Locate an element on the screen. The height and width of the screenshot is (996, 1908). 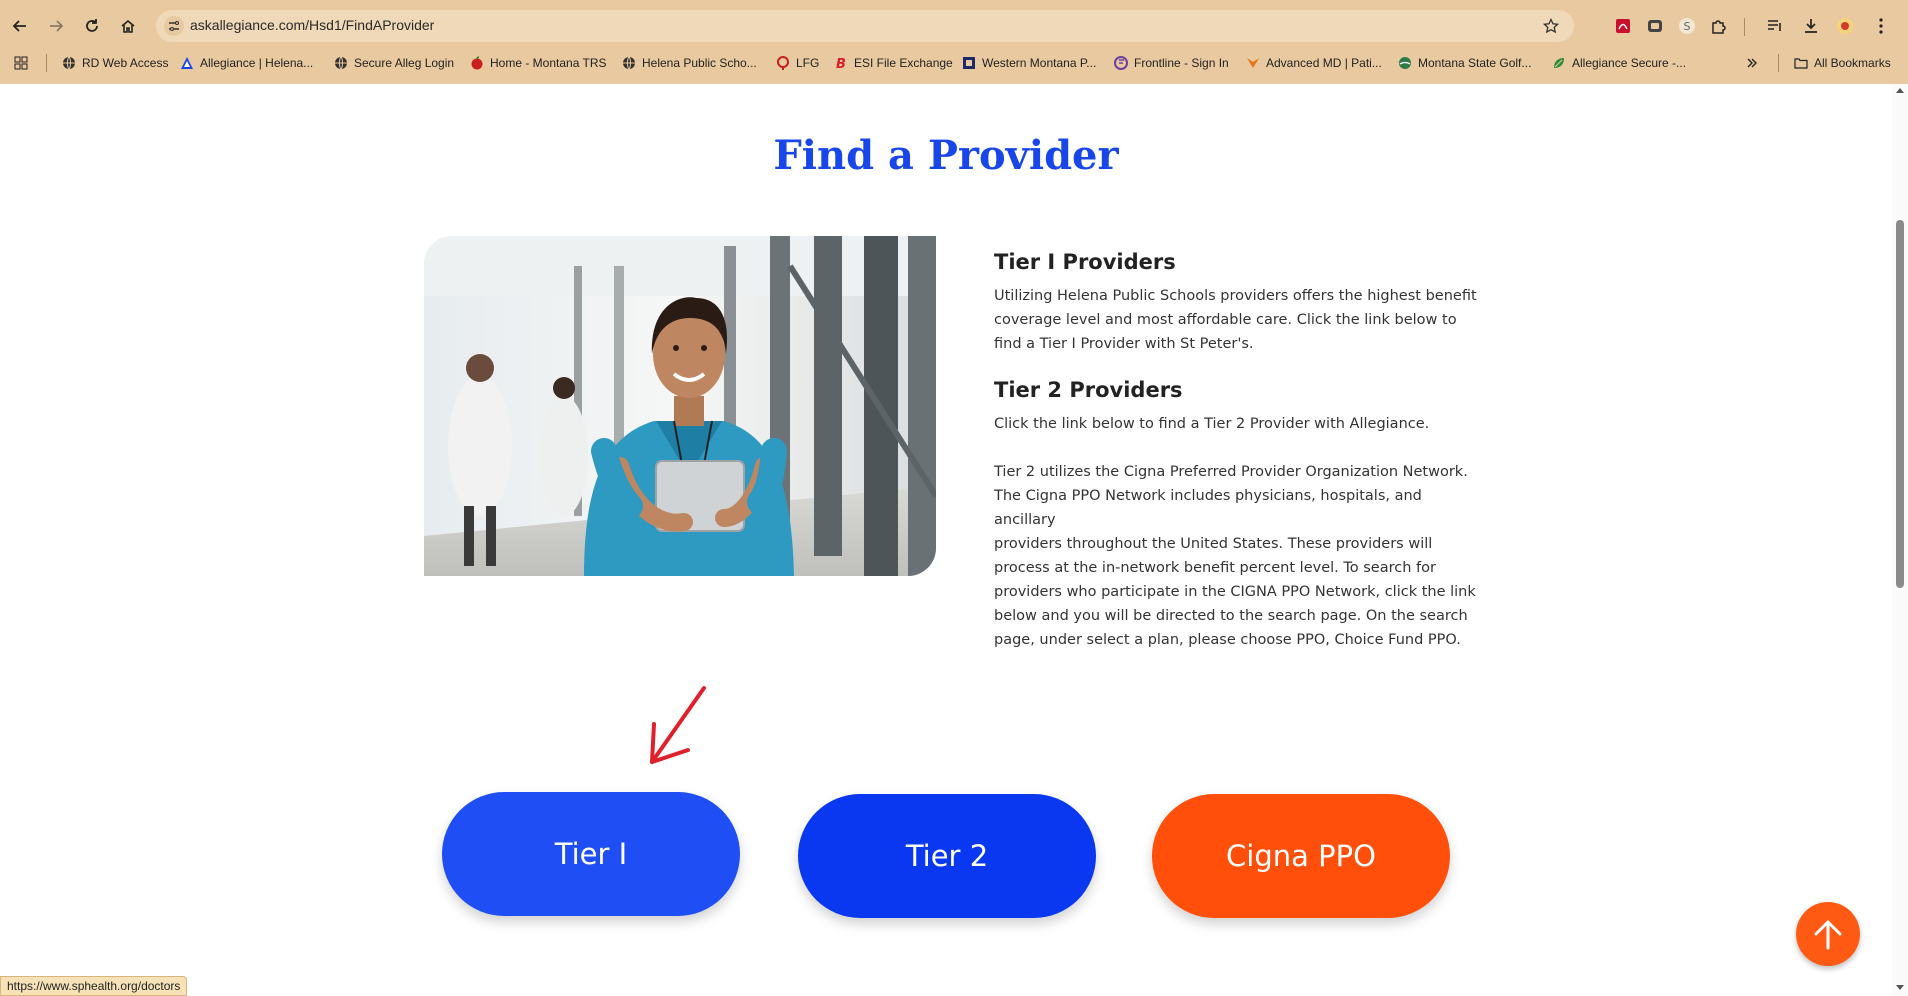
tier2-heading: Tier 2 Providers is located at coordinates (1088, 390).